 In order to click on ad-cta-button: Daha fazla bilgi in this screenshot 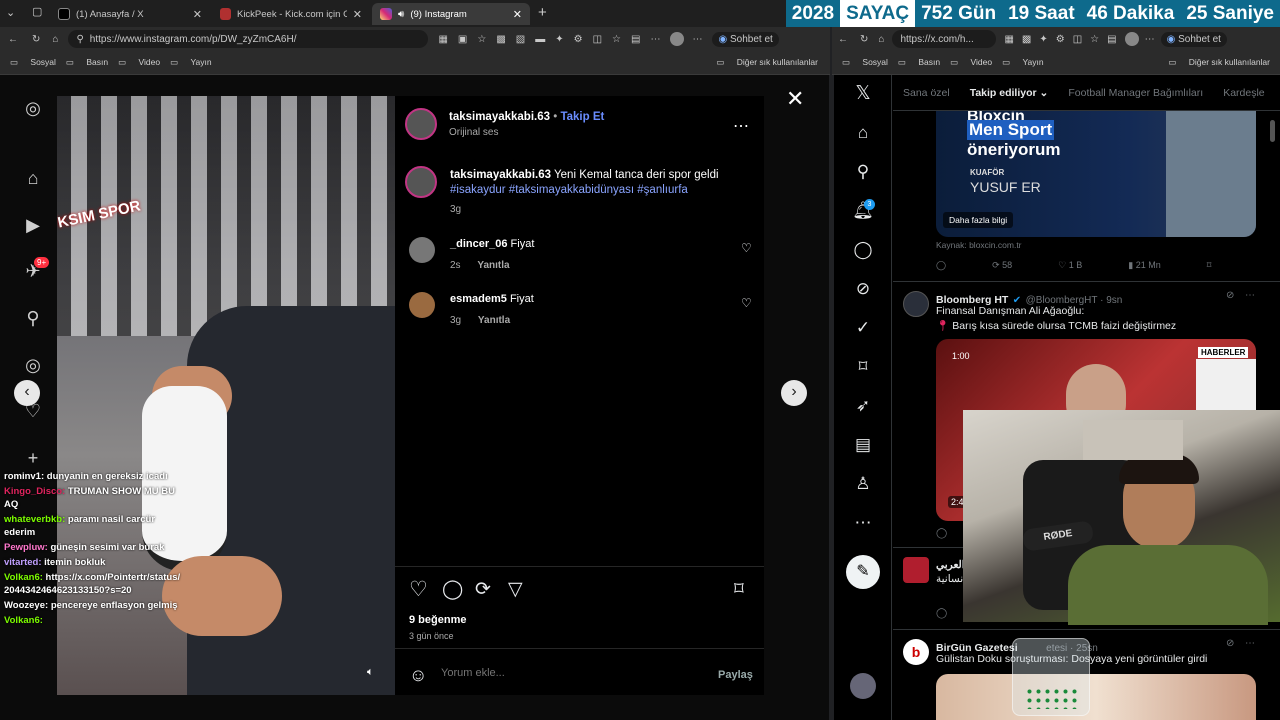, I will do `click(978, 220)`.